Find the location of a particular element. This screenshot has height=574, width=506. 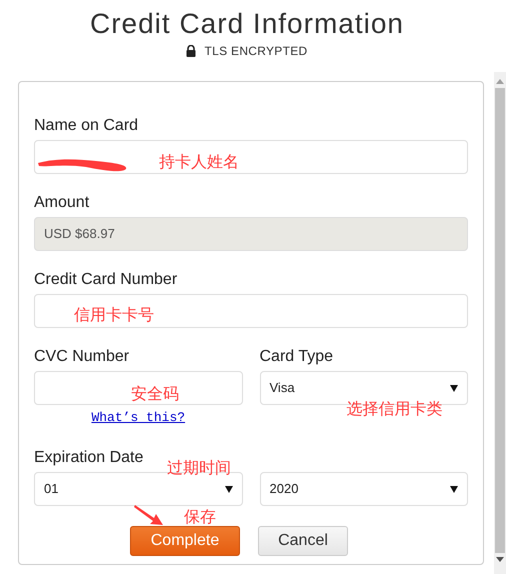

amount-field: USD $68.97 is located at coordinates (251, 234).